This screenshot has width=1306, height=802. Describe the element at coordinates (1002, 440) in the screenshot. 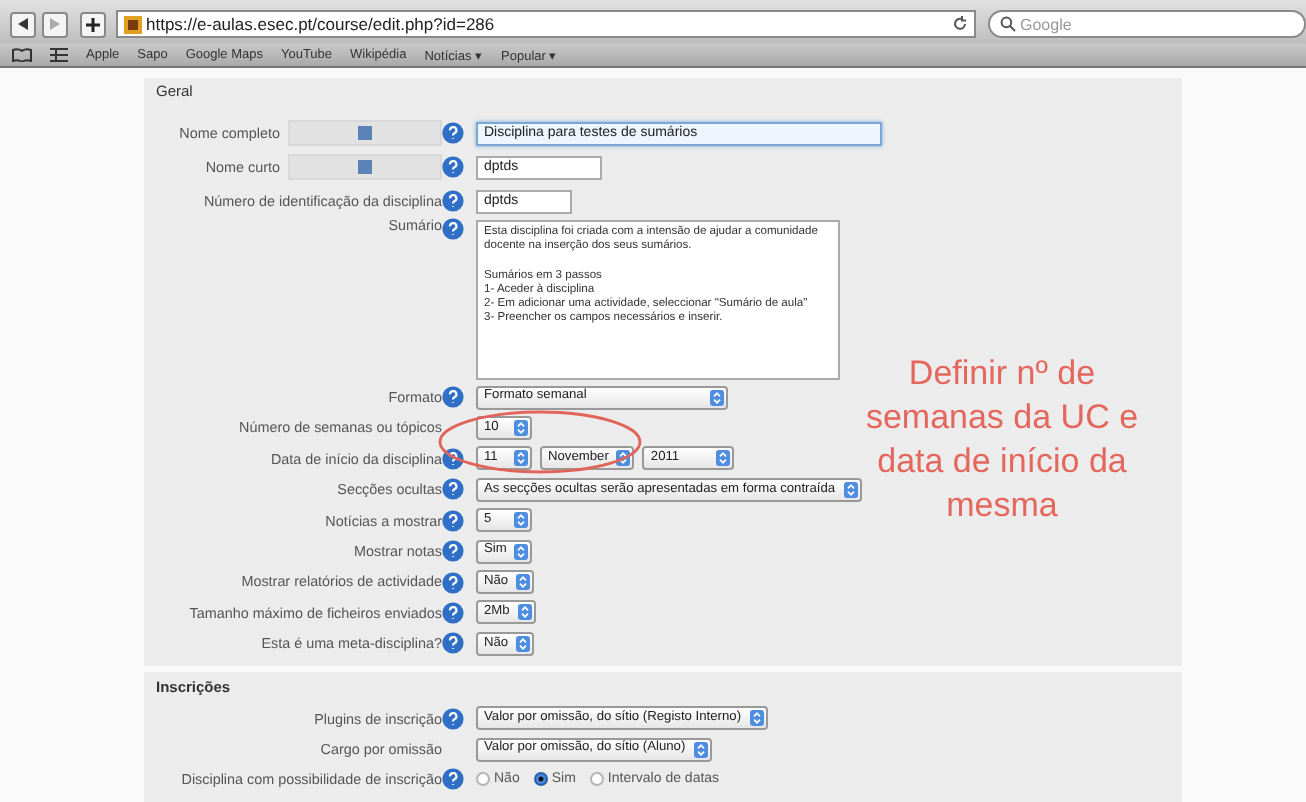

I see `annotation-text: Definir nº de semanas da UC e data de início da mesma` at that location.